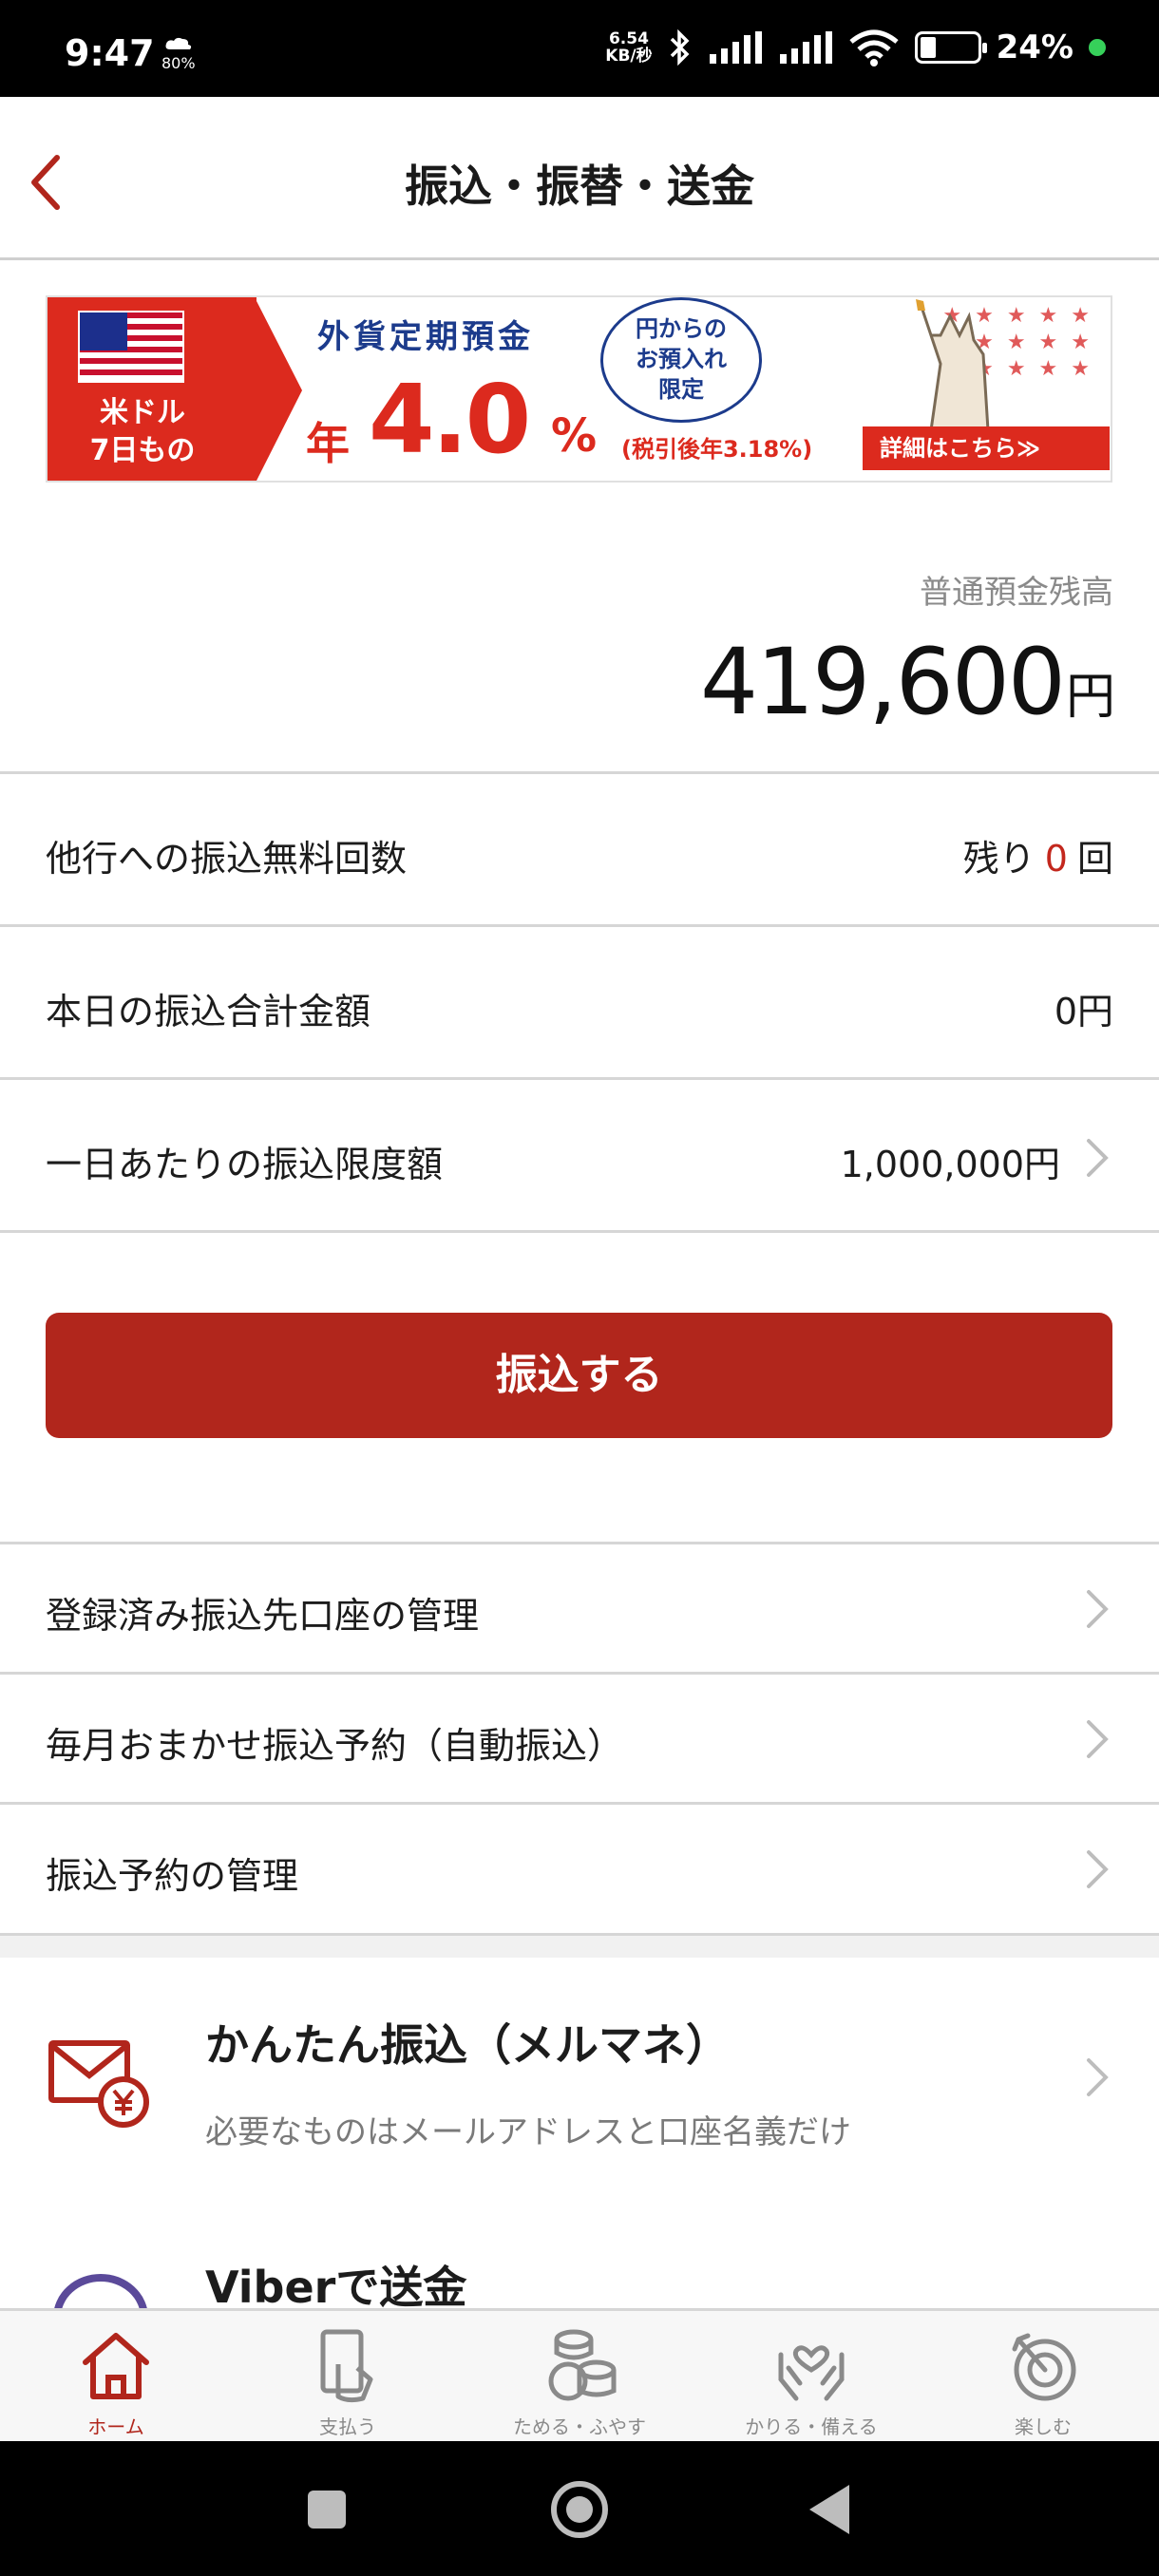 The image size is (1159, 2576). Describe the element at coordinates (327, 2510) in the screenshot. I see `recent-apps-button` at that location.